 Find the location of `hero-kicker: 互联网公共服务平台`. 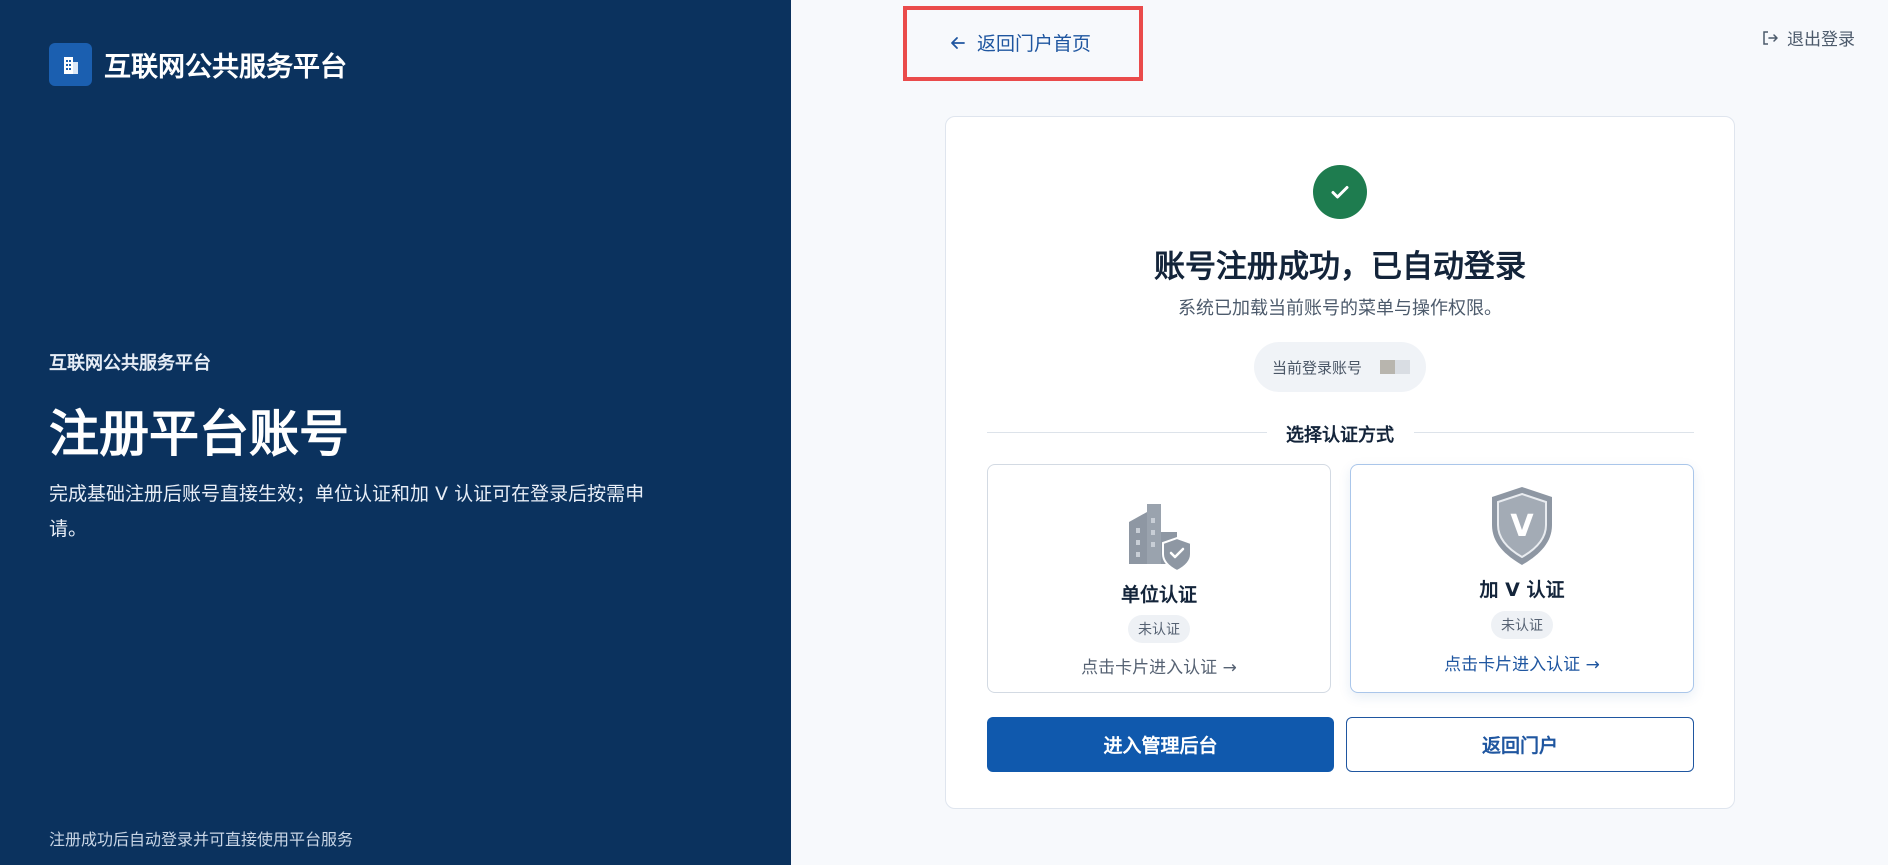

hero-kicker: 互联网公共服务平台 is located at coordinates (130, 363).